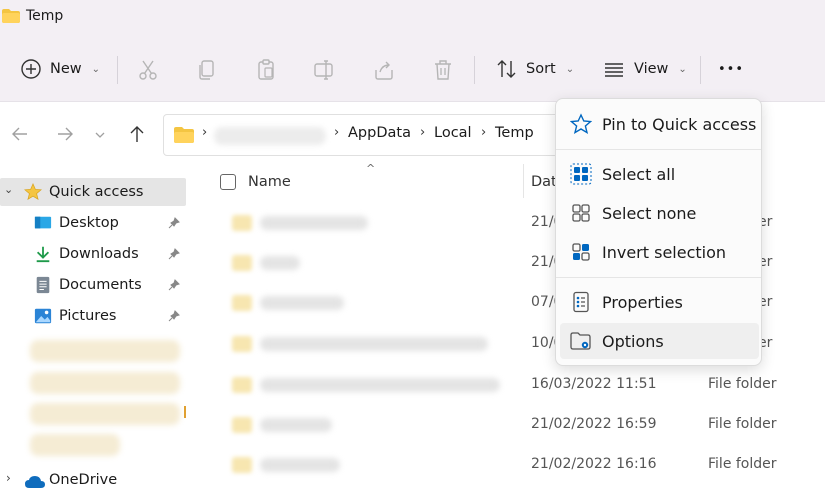 The height and width of the screenshot is (491, 825). Describe the element at coordinates (8, 478) in the screenshot. I see `chevron-right-icon: ›` at that location.